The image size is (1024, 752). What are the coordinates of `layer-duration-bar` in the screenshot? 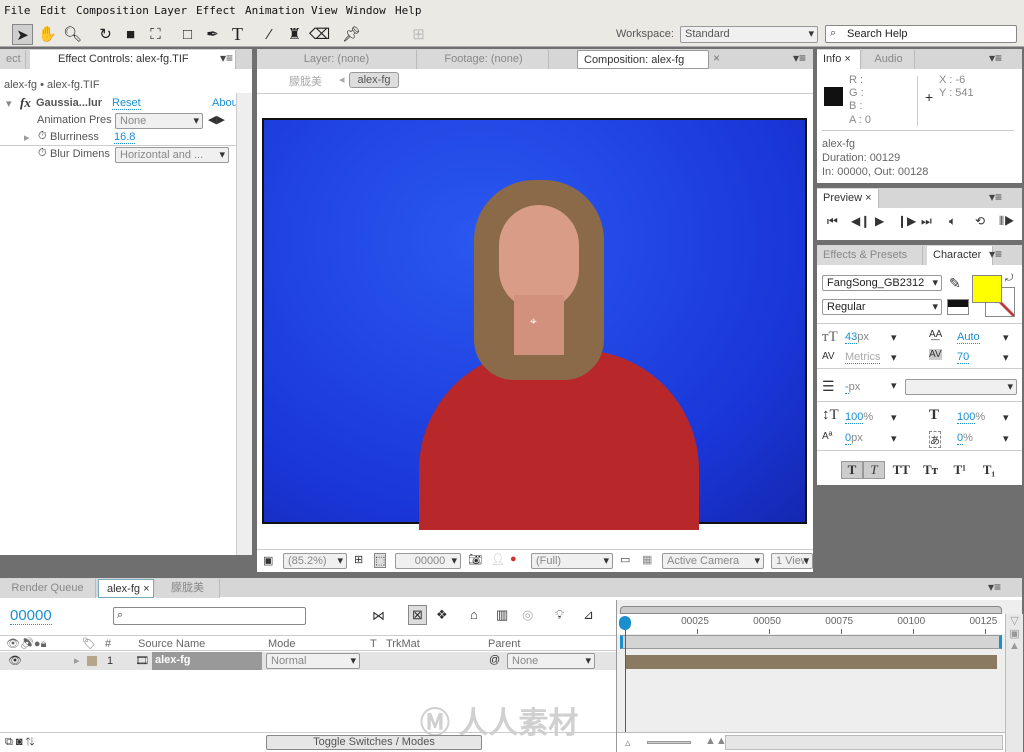 It's located at (811, 662).